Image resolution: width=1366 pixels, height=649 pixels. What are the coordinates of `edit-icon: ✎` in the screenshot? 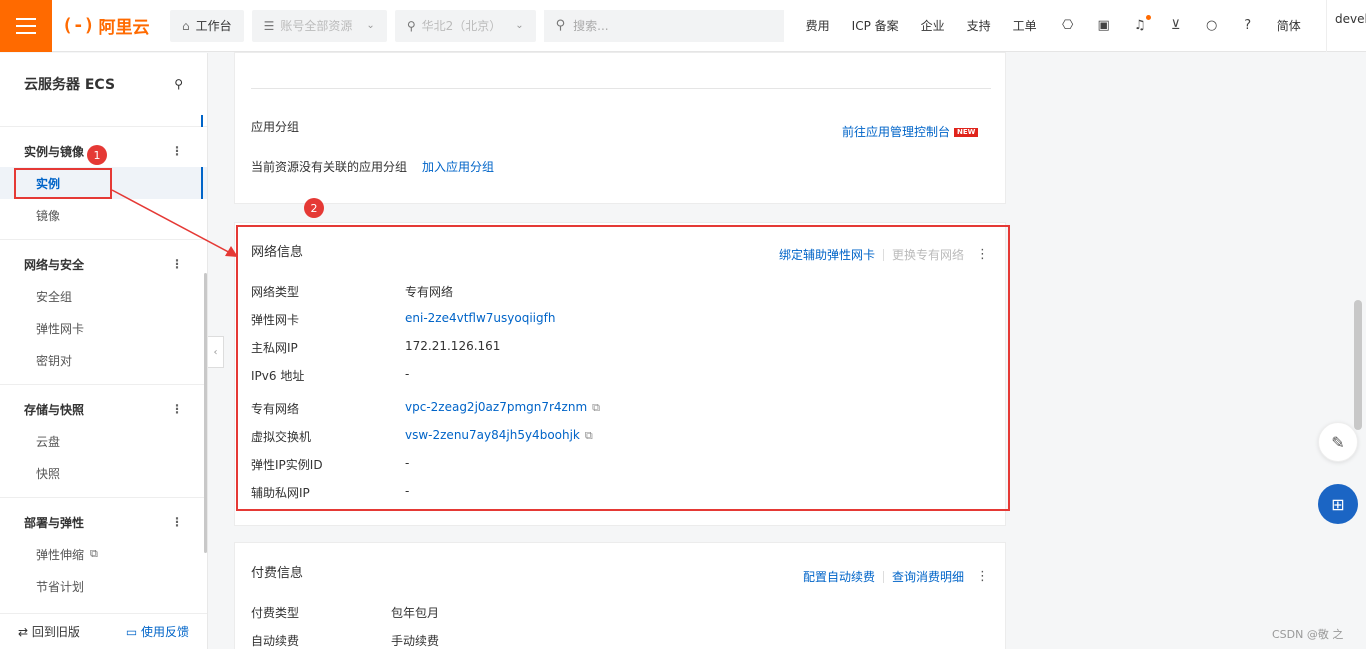 It's located at (1338, 442).